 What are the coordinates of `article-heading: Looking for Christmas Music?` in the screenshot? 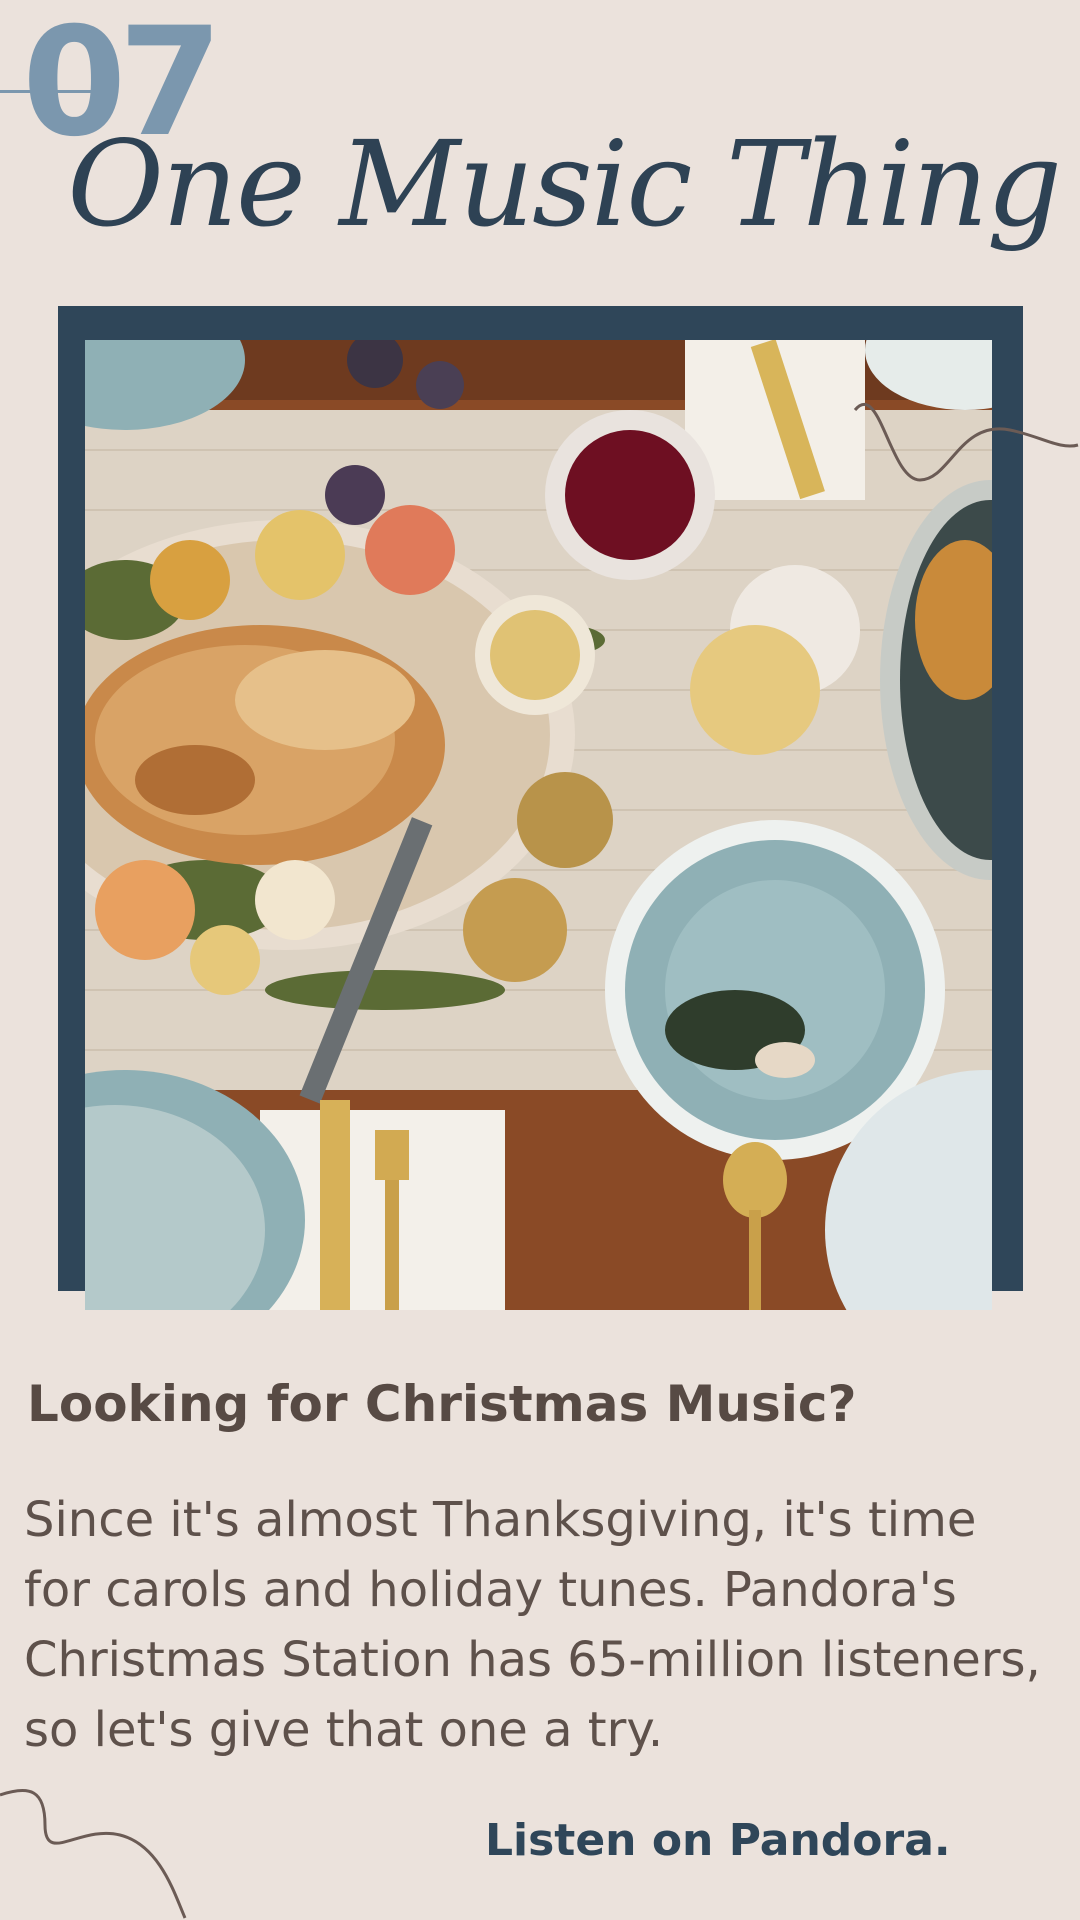 It's located at (442, 1404).